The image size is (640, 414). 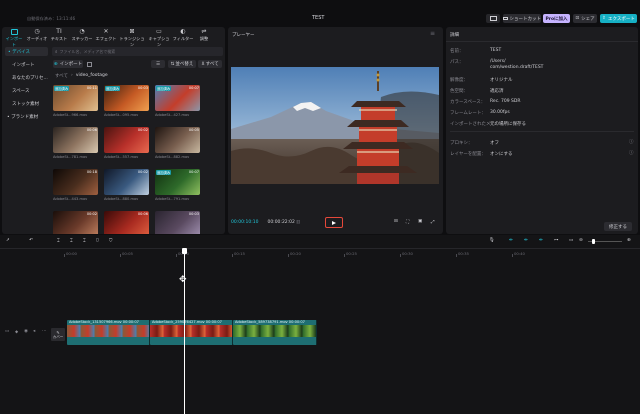 What do you see at coordinates (556, 18) in the screenshot?
I see `pro-button: Proに加入` at bounding box center [556, 18].